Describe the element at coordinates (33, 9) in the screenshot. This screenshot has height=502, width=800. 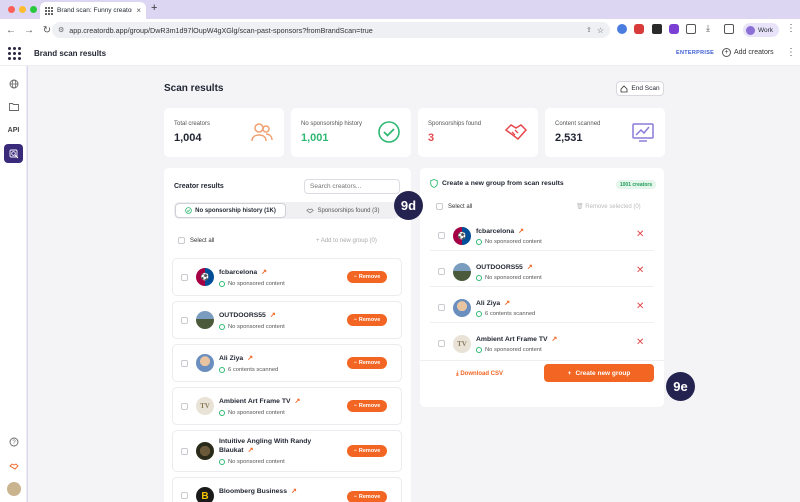
I see `maximize-window-button` at that location.